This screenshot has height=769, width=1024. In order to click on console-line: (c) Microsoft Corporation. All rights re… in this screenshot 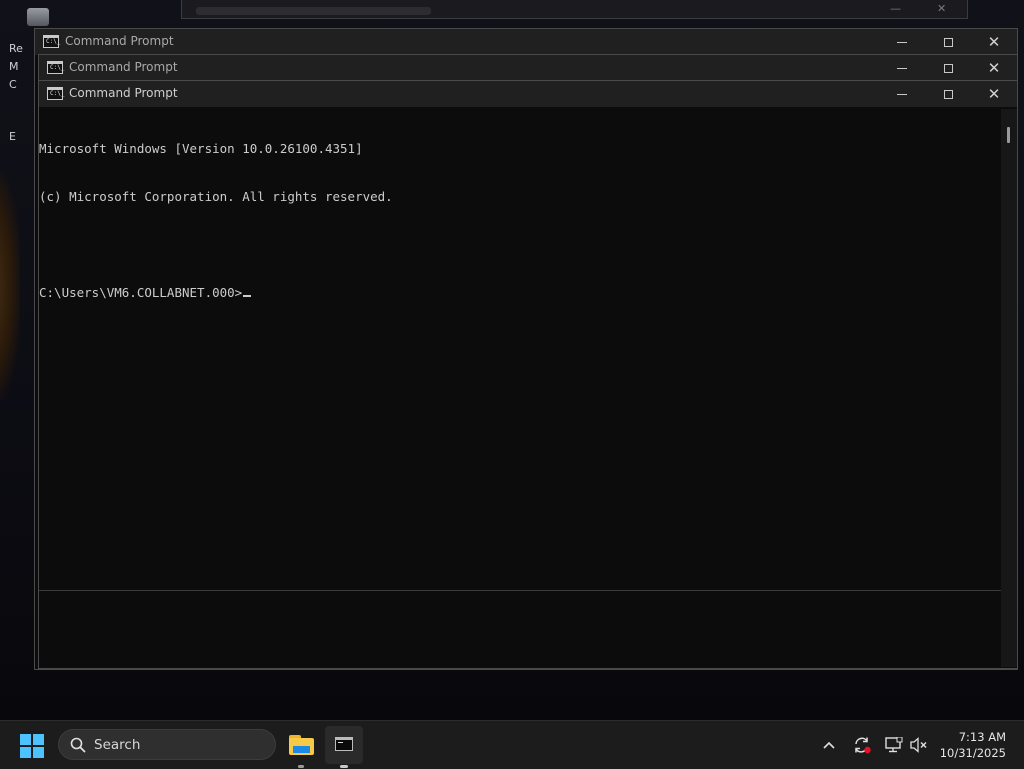, I will do `click(216, 196)`.